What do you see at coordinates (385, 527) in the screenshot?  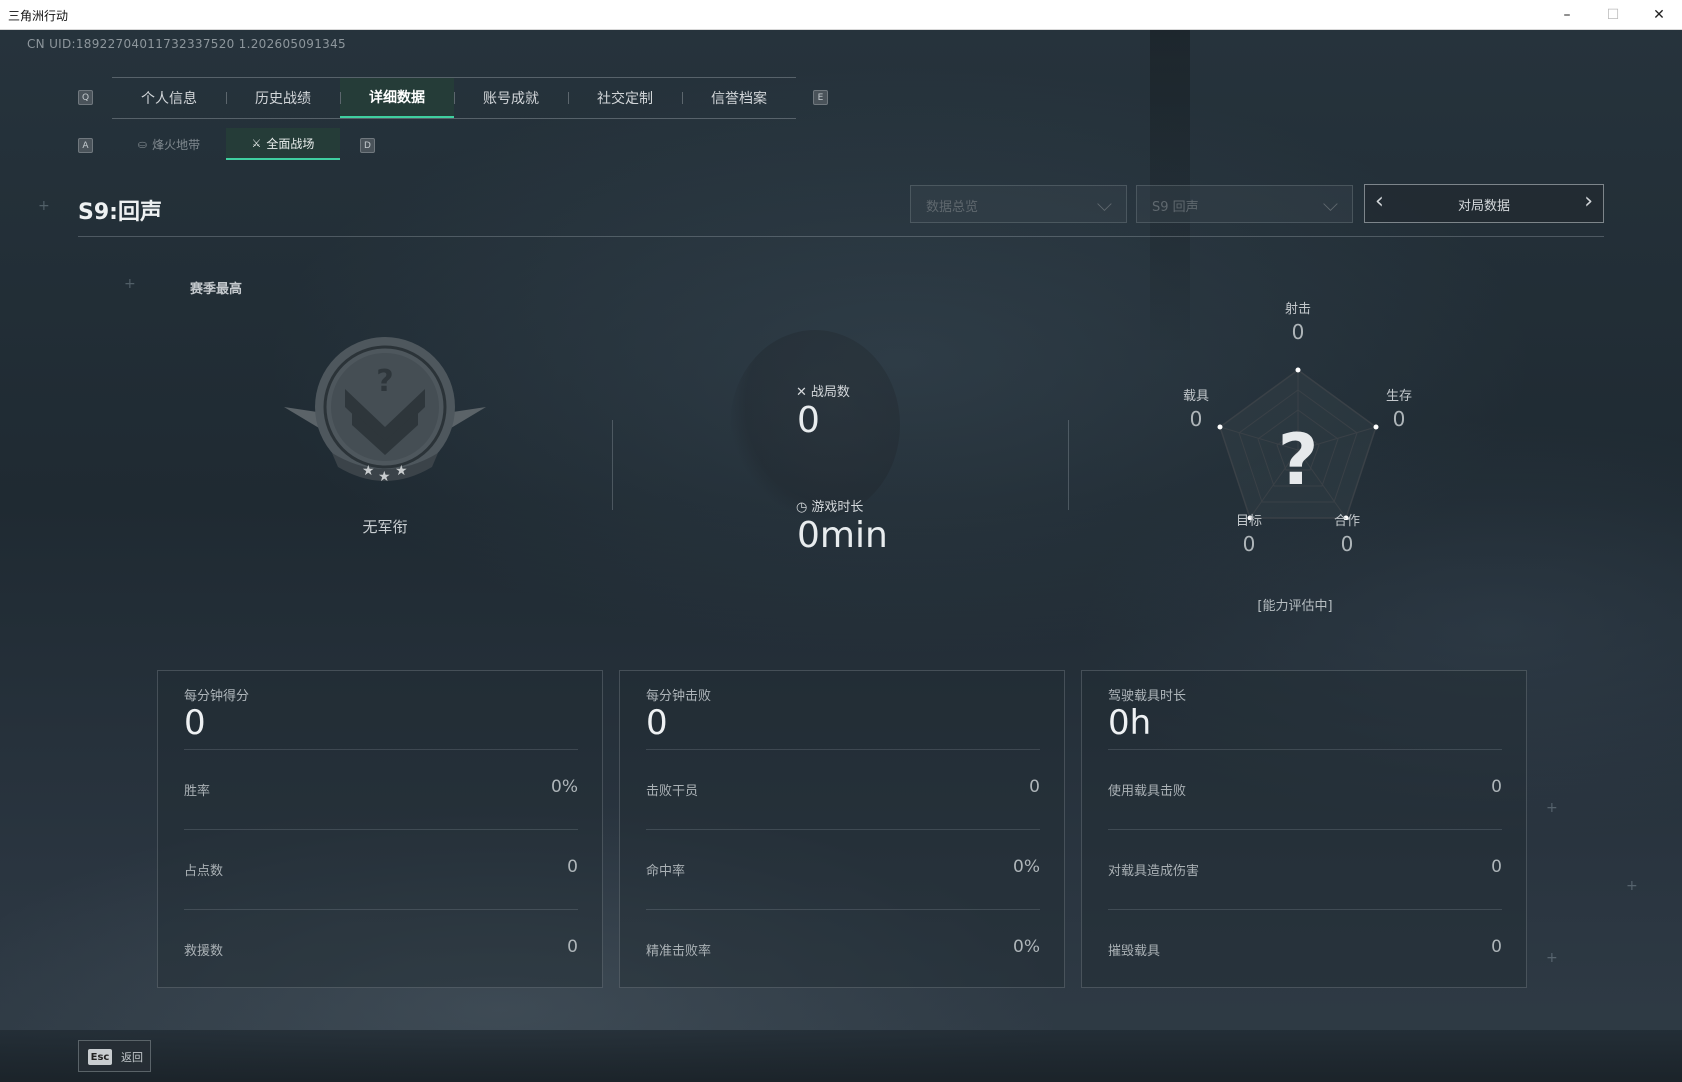 I see `rank-name: 无军衔` at bounding box center [385, 527].